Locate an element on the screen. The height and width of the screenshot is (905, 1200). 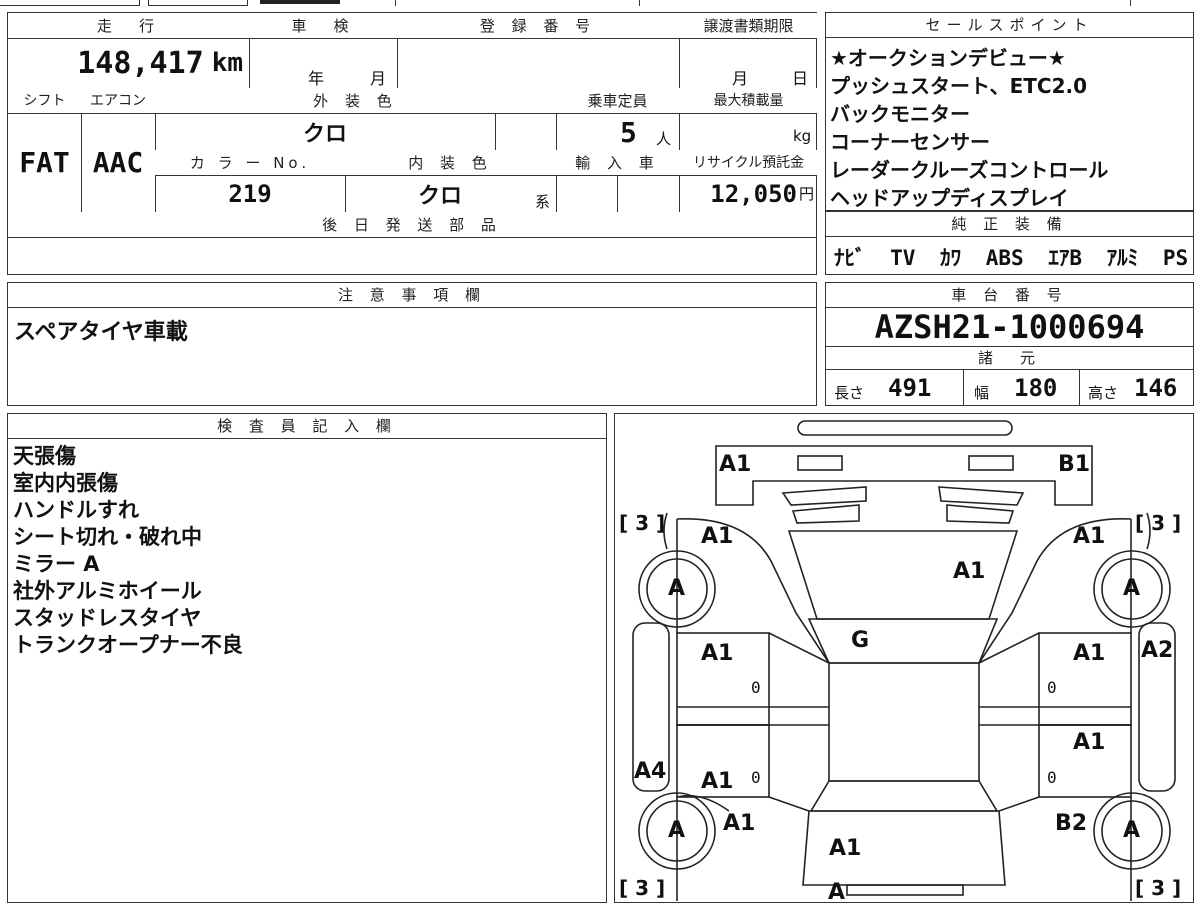
capacity-value: 5 is located at coordinates (628, 132).